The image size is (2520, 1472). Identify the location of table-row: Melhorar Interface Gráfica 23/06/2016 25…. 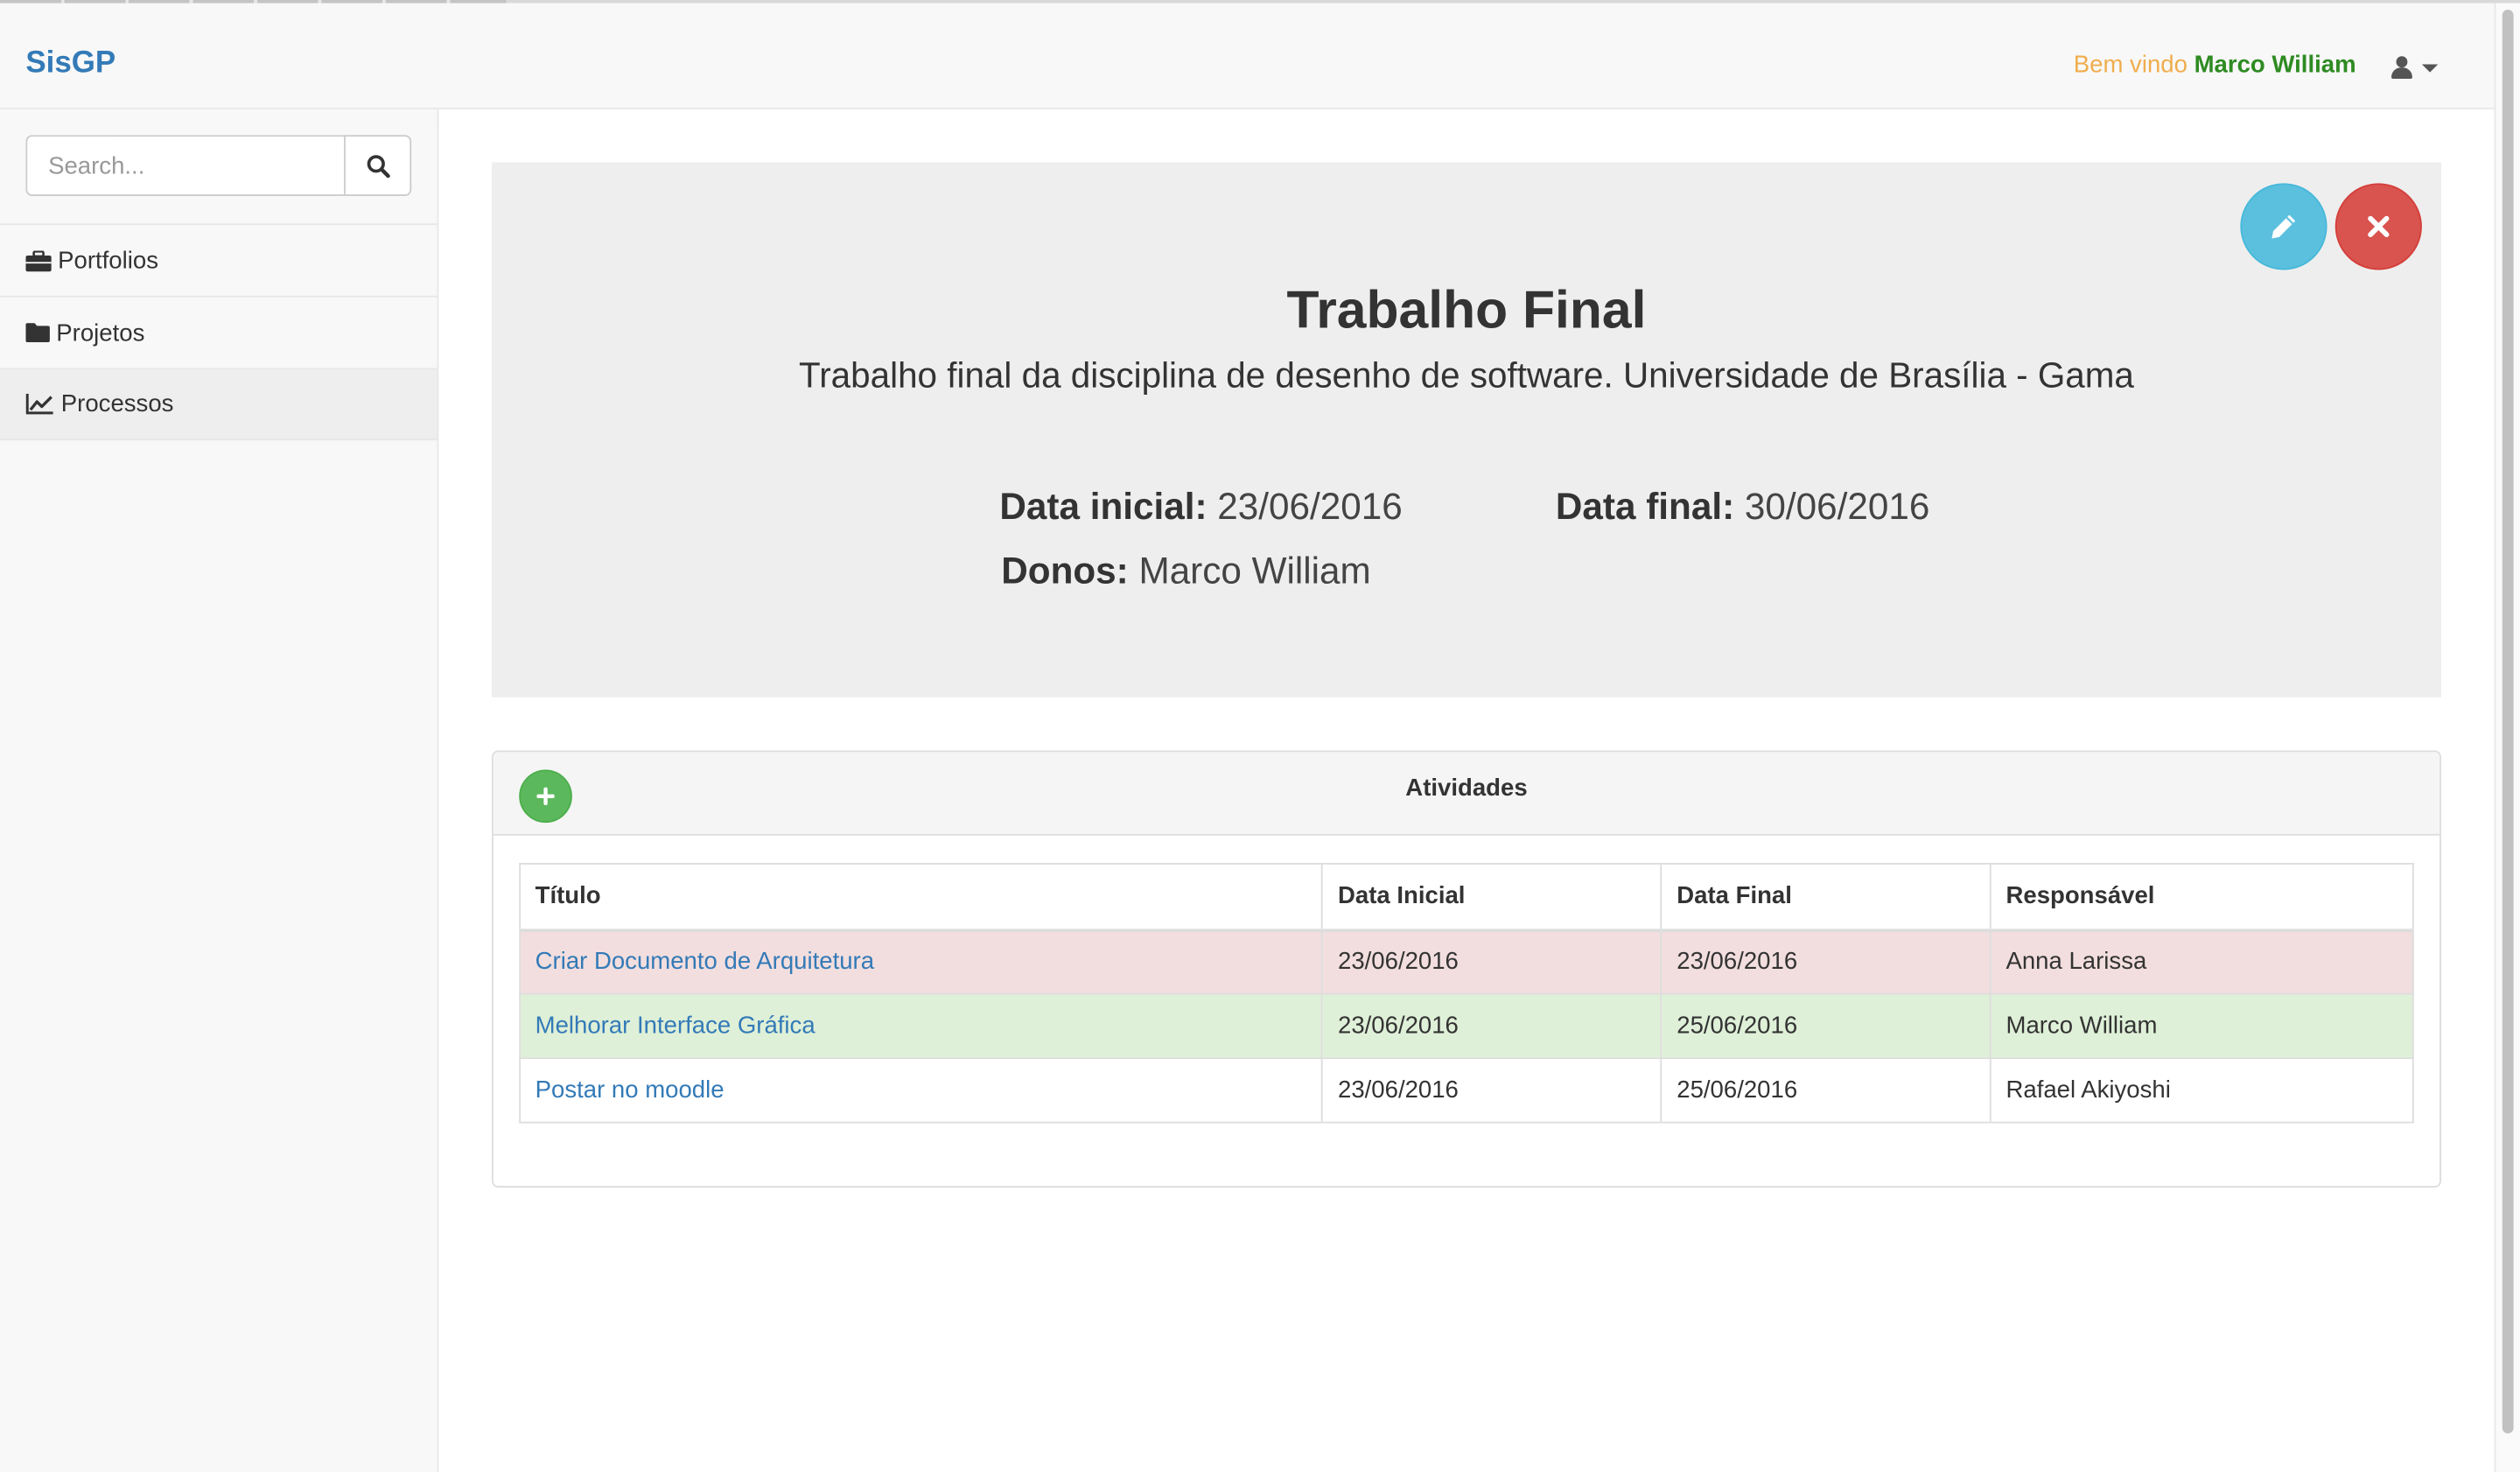
(1466, 1026).